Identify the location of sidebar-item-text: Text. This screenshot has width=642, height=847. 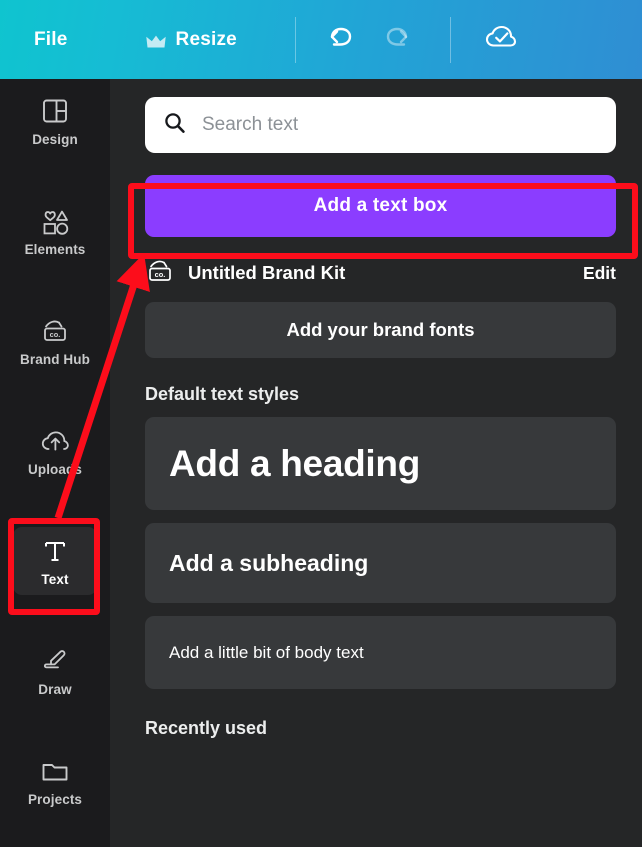
(55, 561).